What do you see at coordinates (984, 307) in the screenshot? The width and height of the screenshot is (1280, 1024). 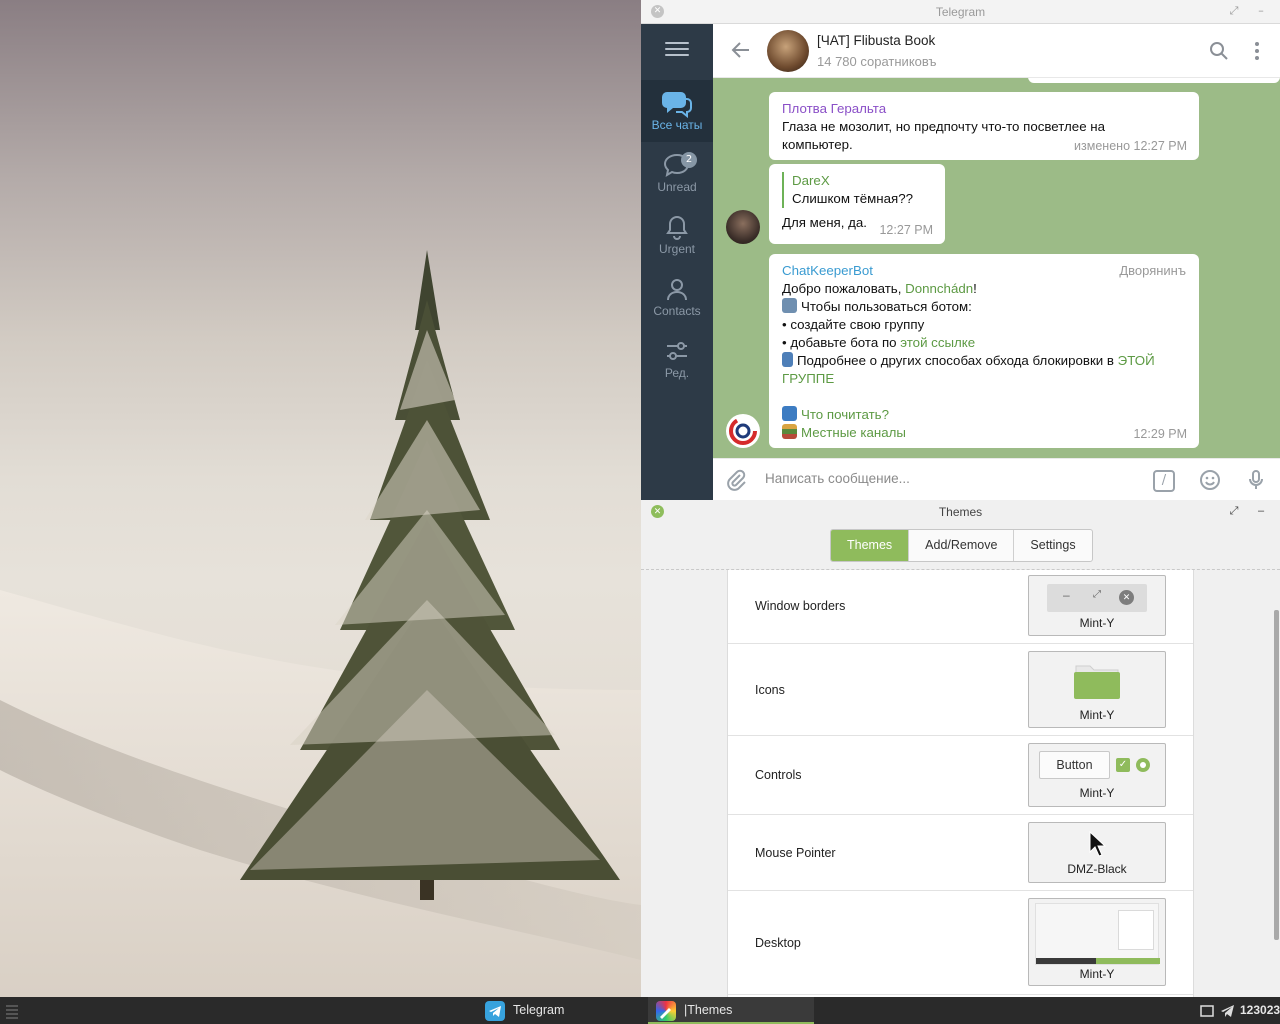 I see `message-line: Чтобы пользоваться ботом:` at bounding box center [984, 307].